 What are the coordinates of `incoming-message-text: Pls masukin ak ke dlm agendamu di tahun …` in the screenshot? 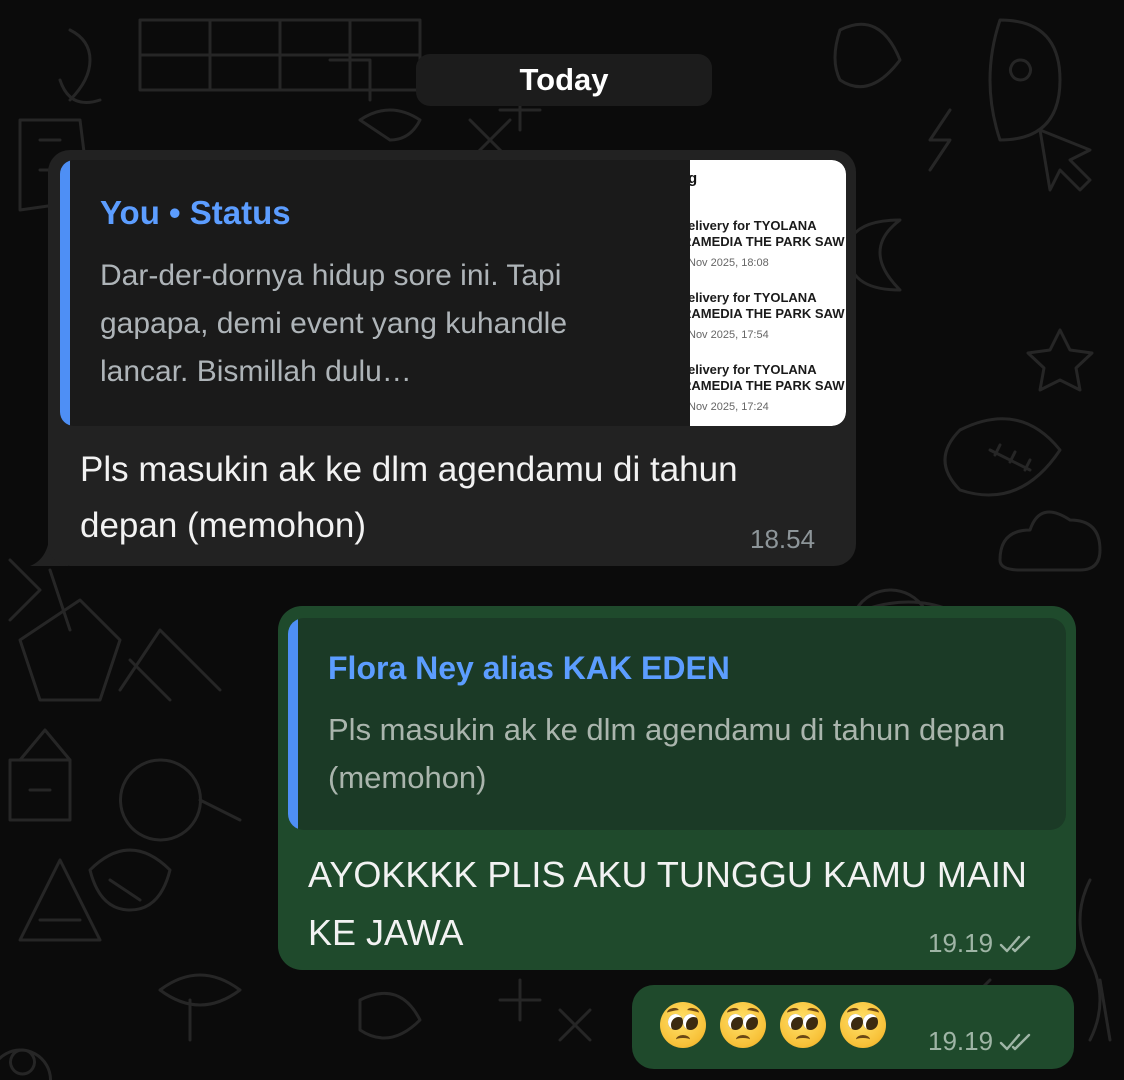 It's located at (409, 497).